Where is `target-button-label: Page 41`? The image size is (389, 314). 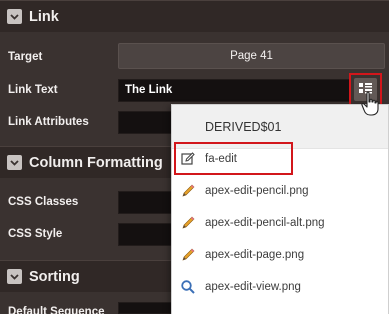
target-button-label: Page 41 is located at coordinates (251, 56).